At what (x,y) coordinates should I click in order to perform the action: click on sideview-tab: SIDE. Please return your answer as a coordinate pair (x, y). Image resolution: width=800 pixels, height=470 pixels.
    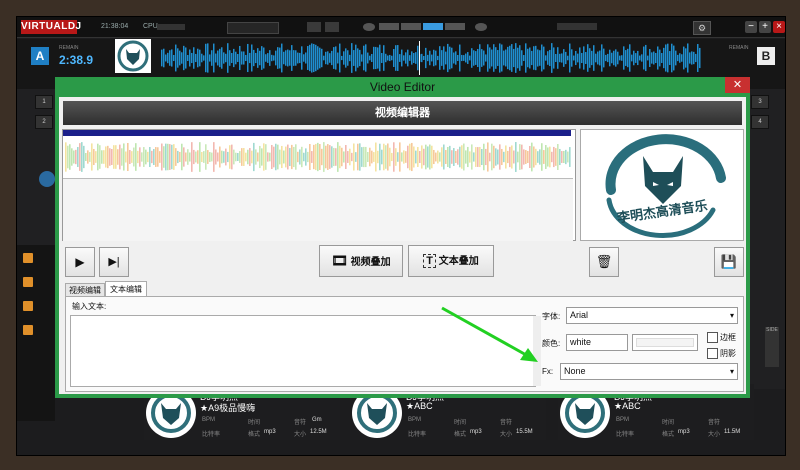
    Looking at the image, I should click on (772, 347).